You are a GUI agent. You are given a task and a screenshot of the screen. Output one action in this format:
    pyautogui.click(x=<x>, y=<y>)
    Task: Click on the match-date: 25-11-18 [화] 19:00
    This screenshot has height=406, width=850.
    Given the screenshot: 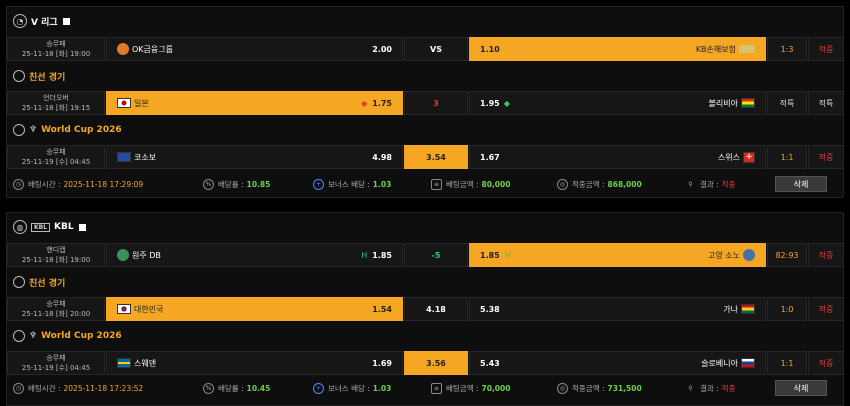 What is the action you would take?
    pyautogui.click(x=56, y=54)
    